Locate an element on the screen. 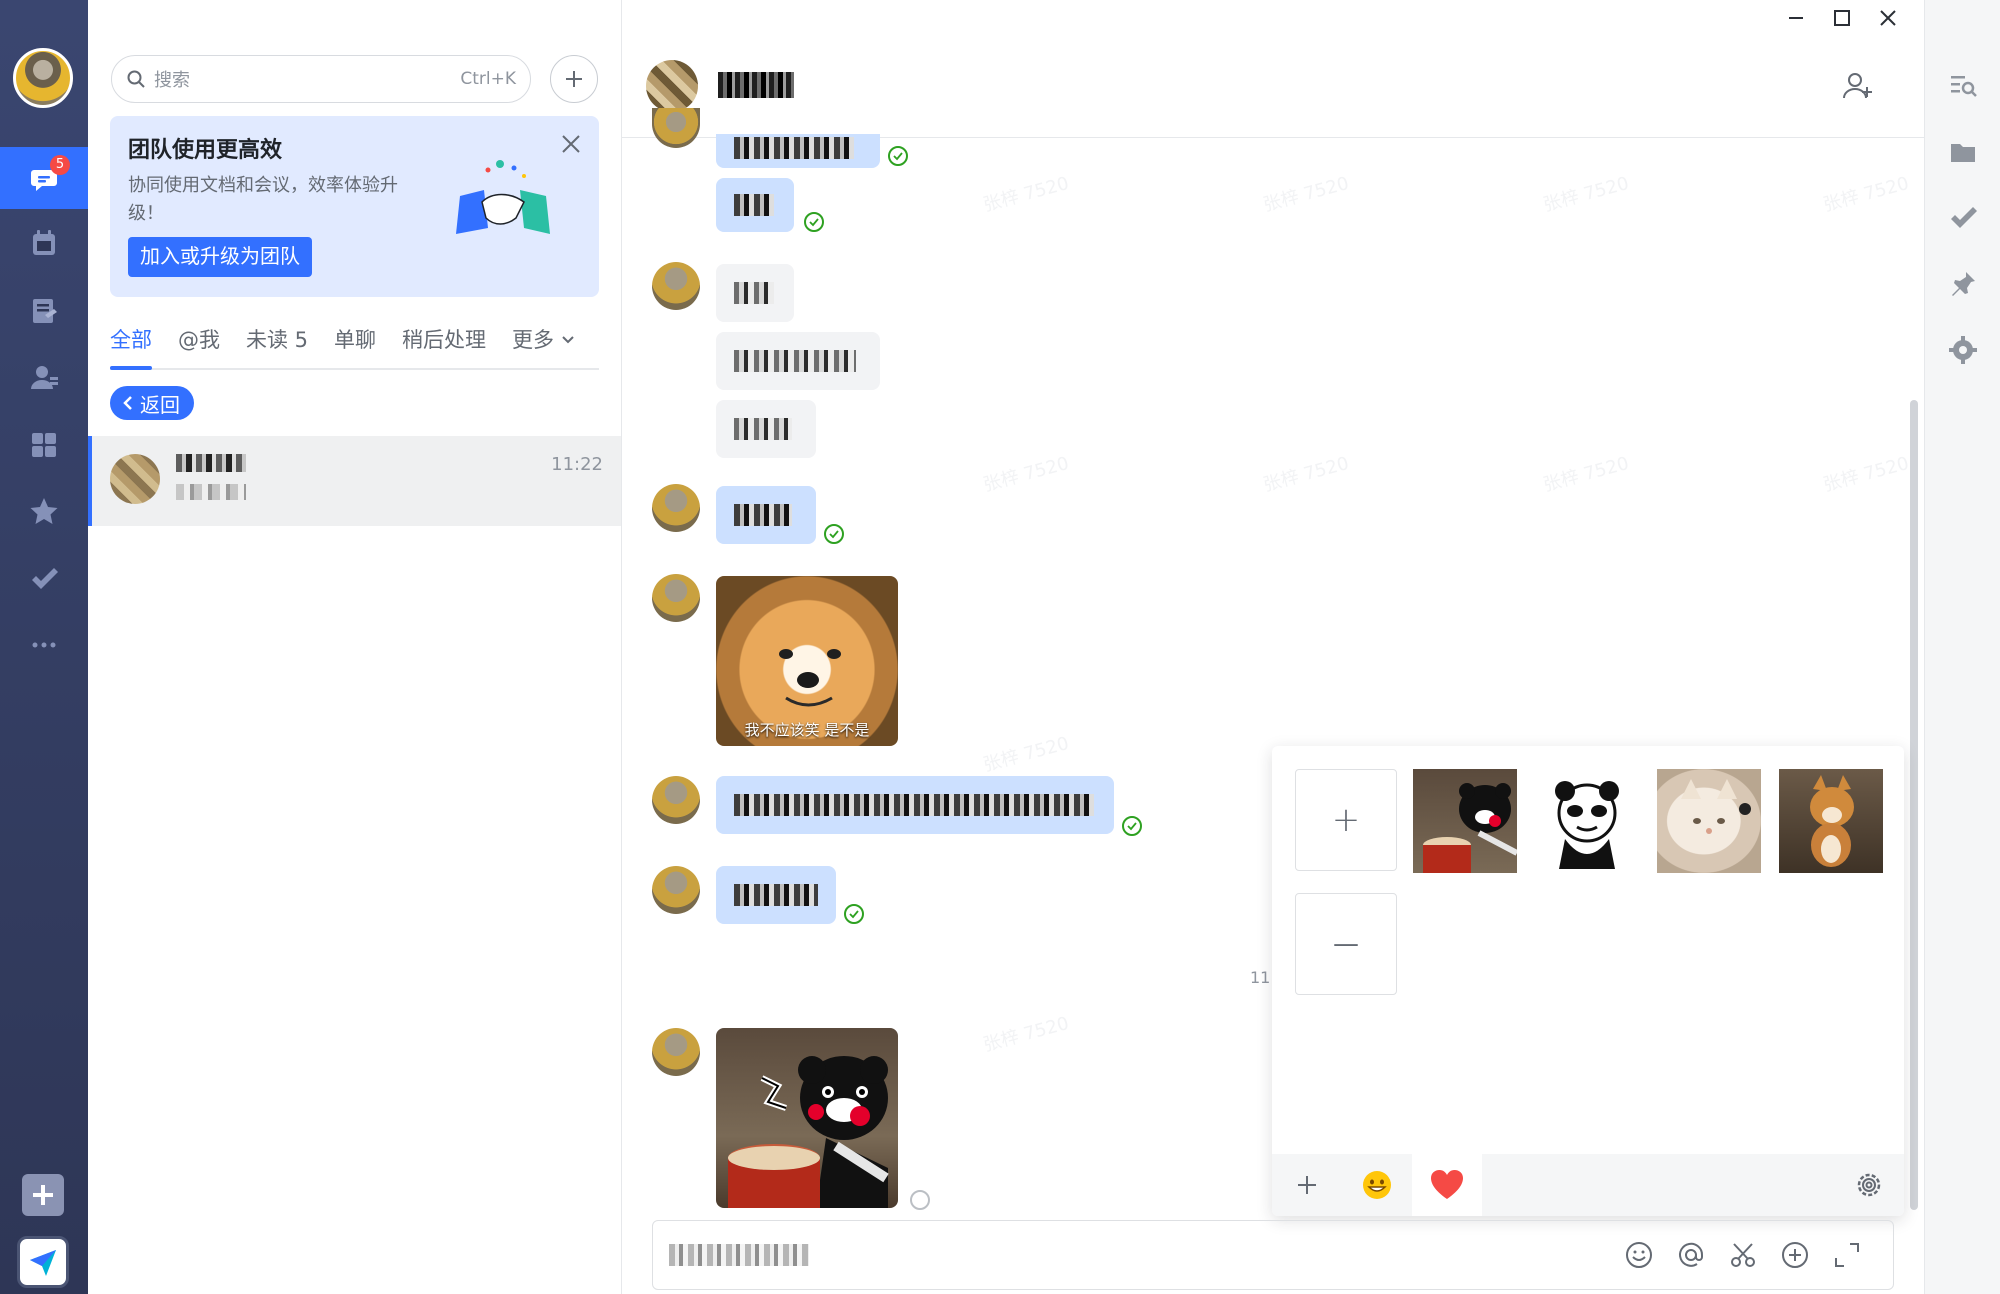 Image resolution: width=2000 pixels, height=1294 pixels. search-placeholder: 搜索 is located at coordinates (172, 80).